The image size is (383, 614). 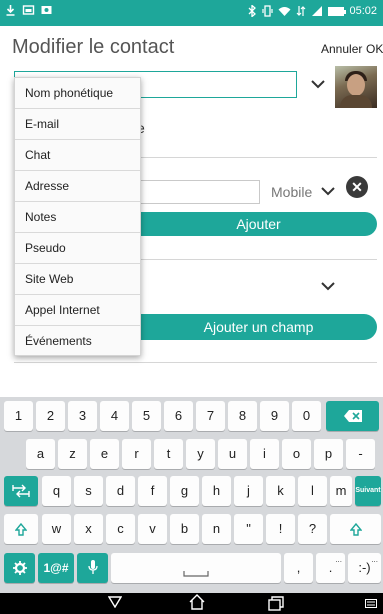 What do you see at coordinates (152, 491) in the screenshot?
I see `key-f: f` at bounding box center [152, 491].